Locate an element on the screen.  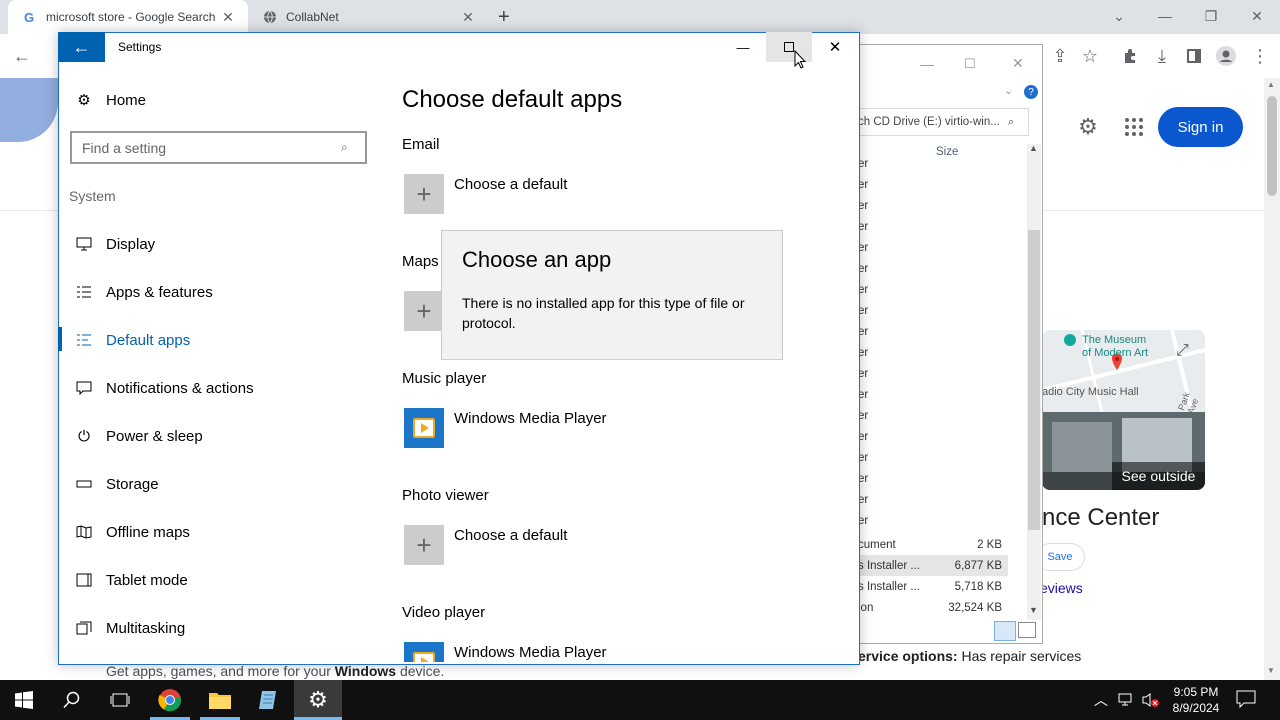
apps-grid-icon is located at coordinates (1134, 127).